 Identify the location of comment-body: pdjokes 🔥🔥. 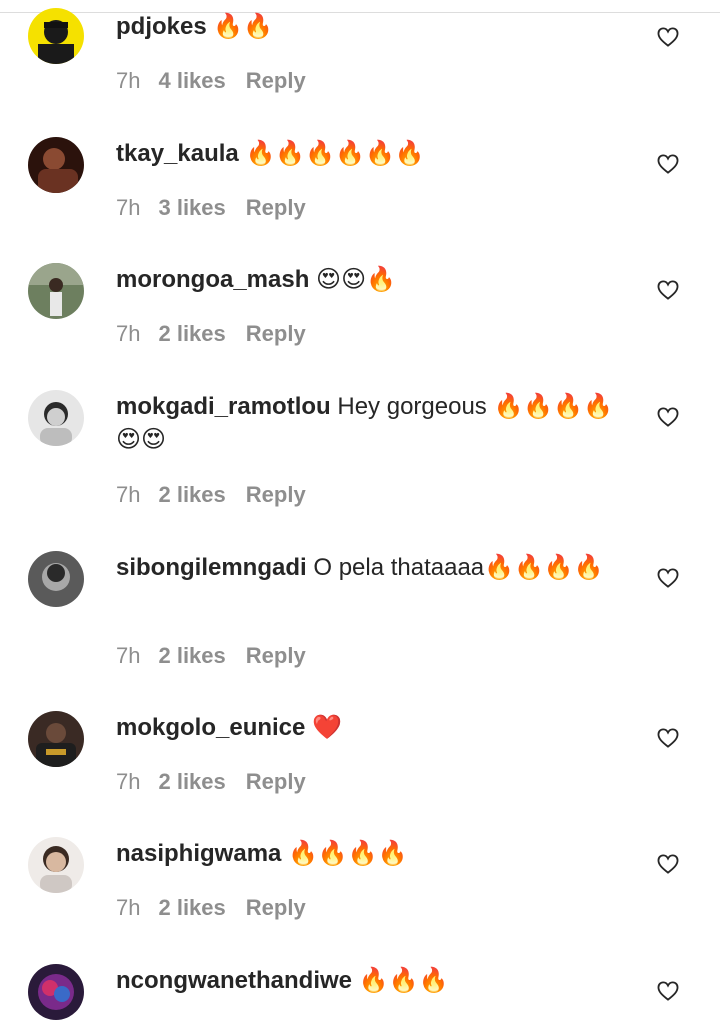
(376, 26).